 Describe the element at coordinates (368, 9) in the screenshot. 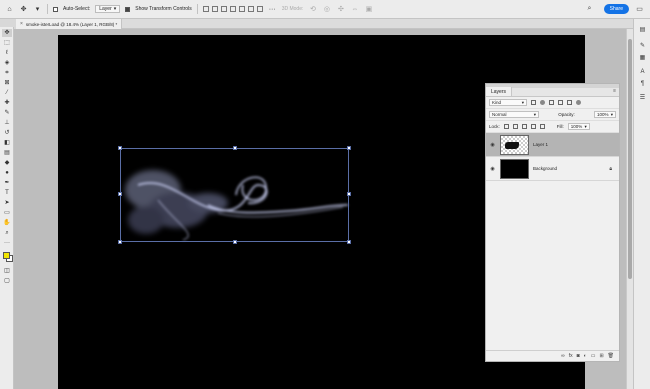

I see `3d-scale-icon: ▣` at that location.